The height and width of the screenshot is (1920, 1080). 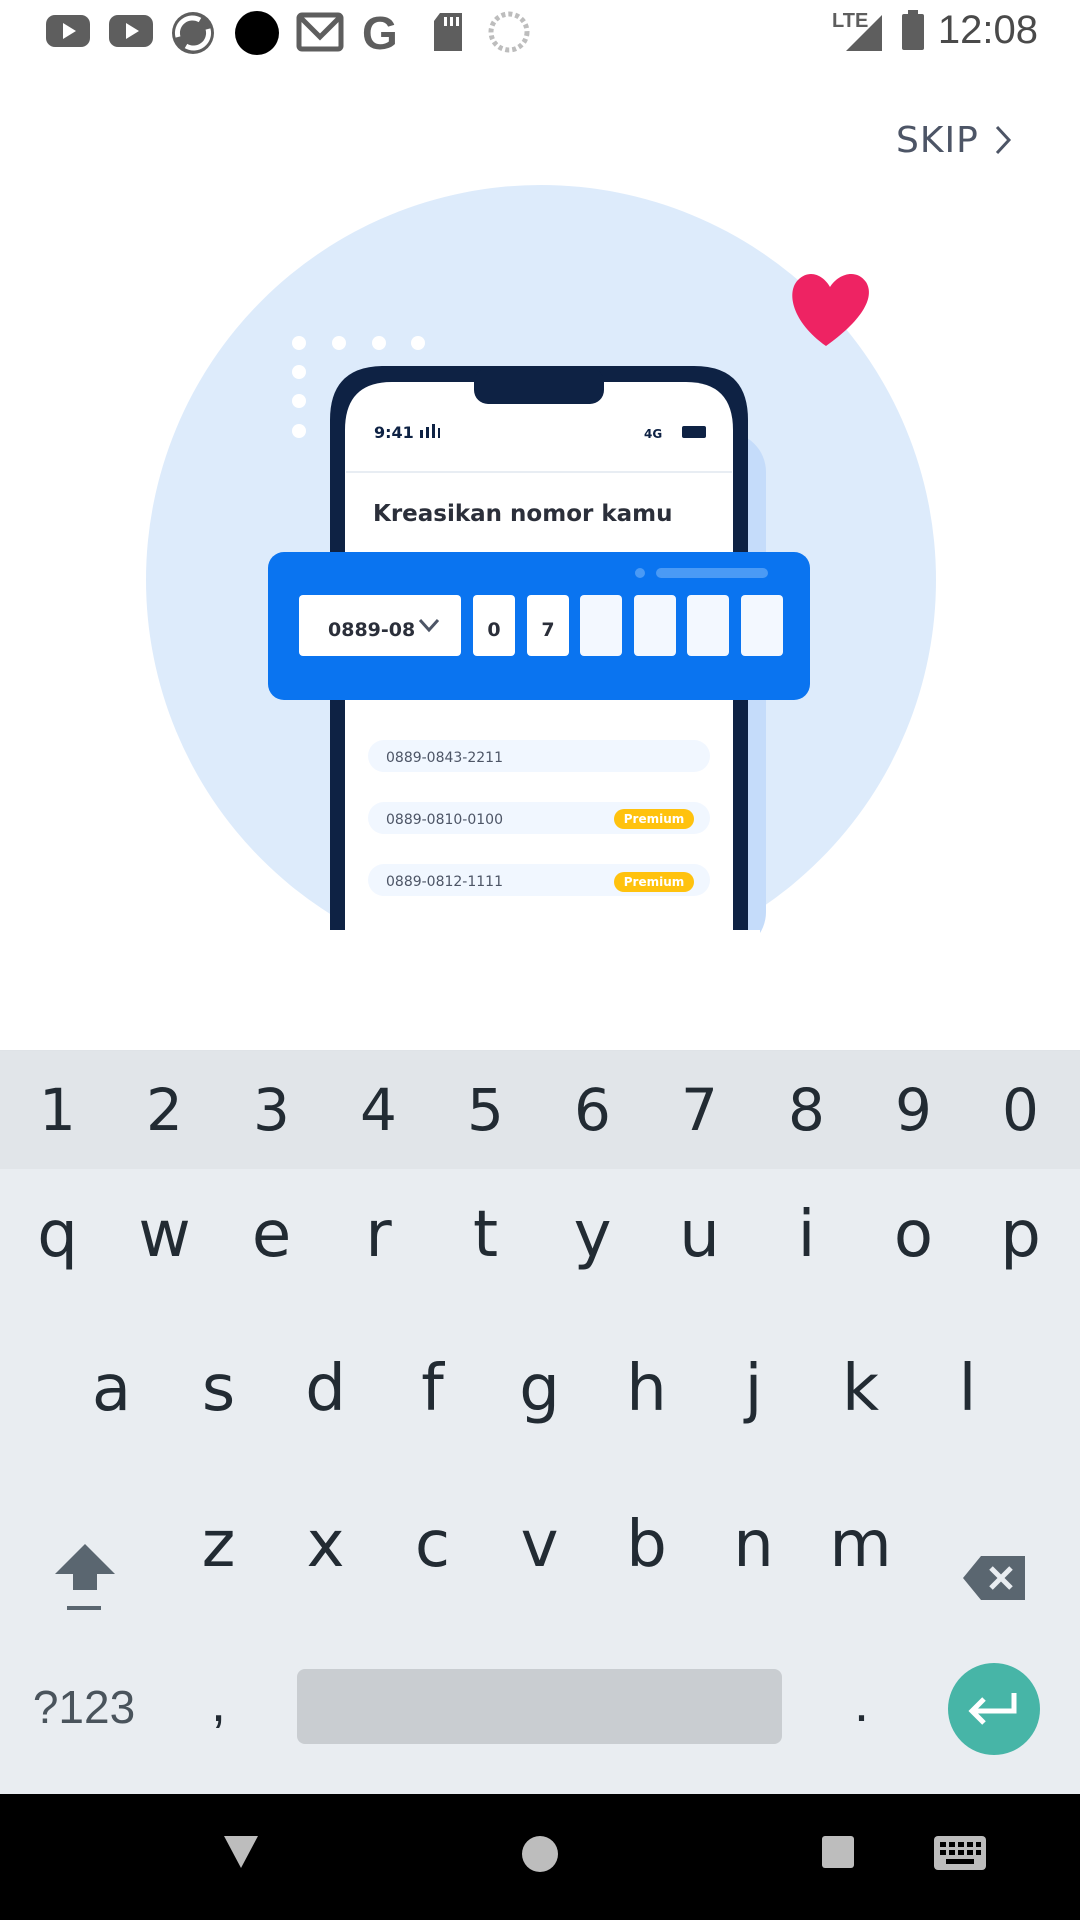 I want to click on key-x: x, so click(x=325, y=1545).